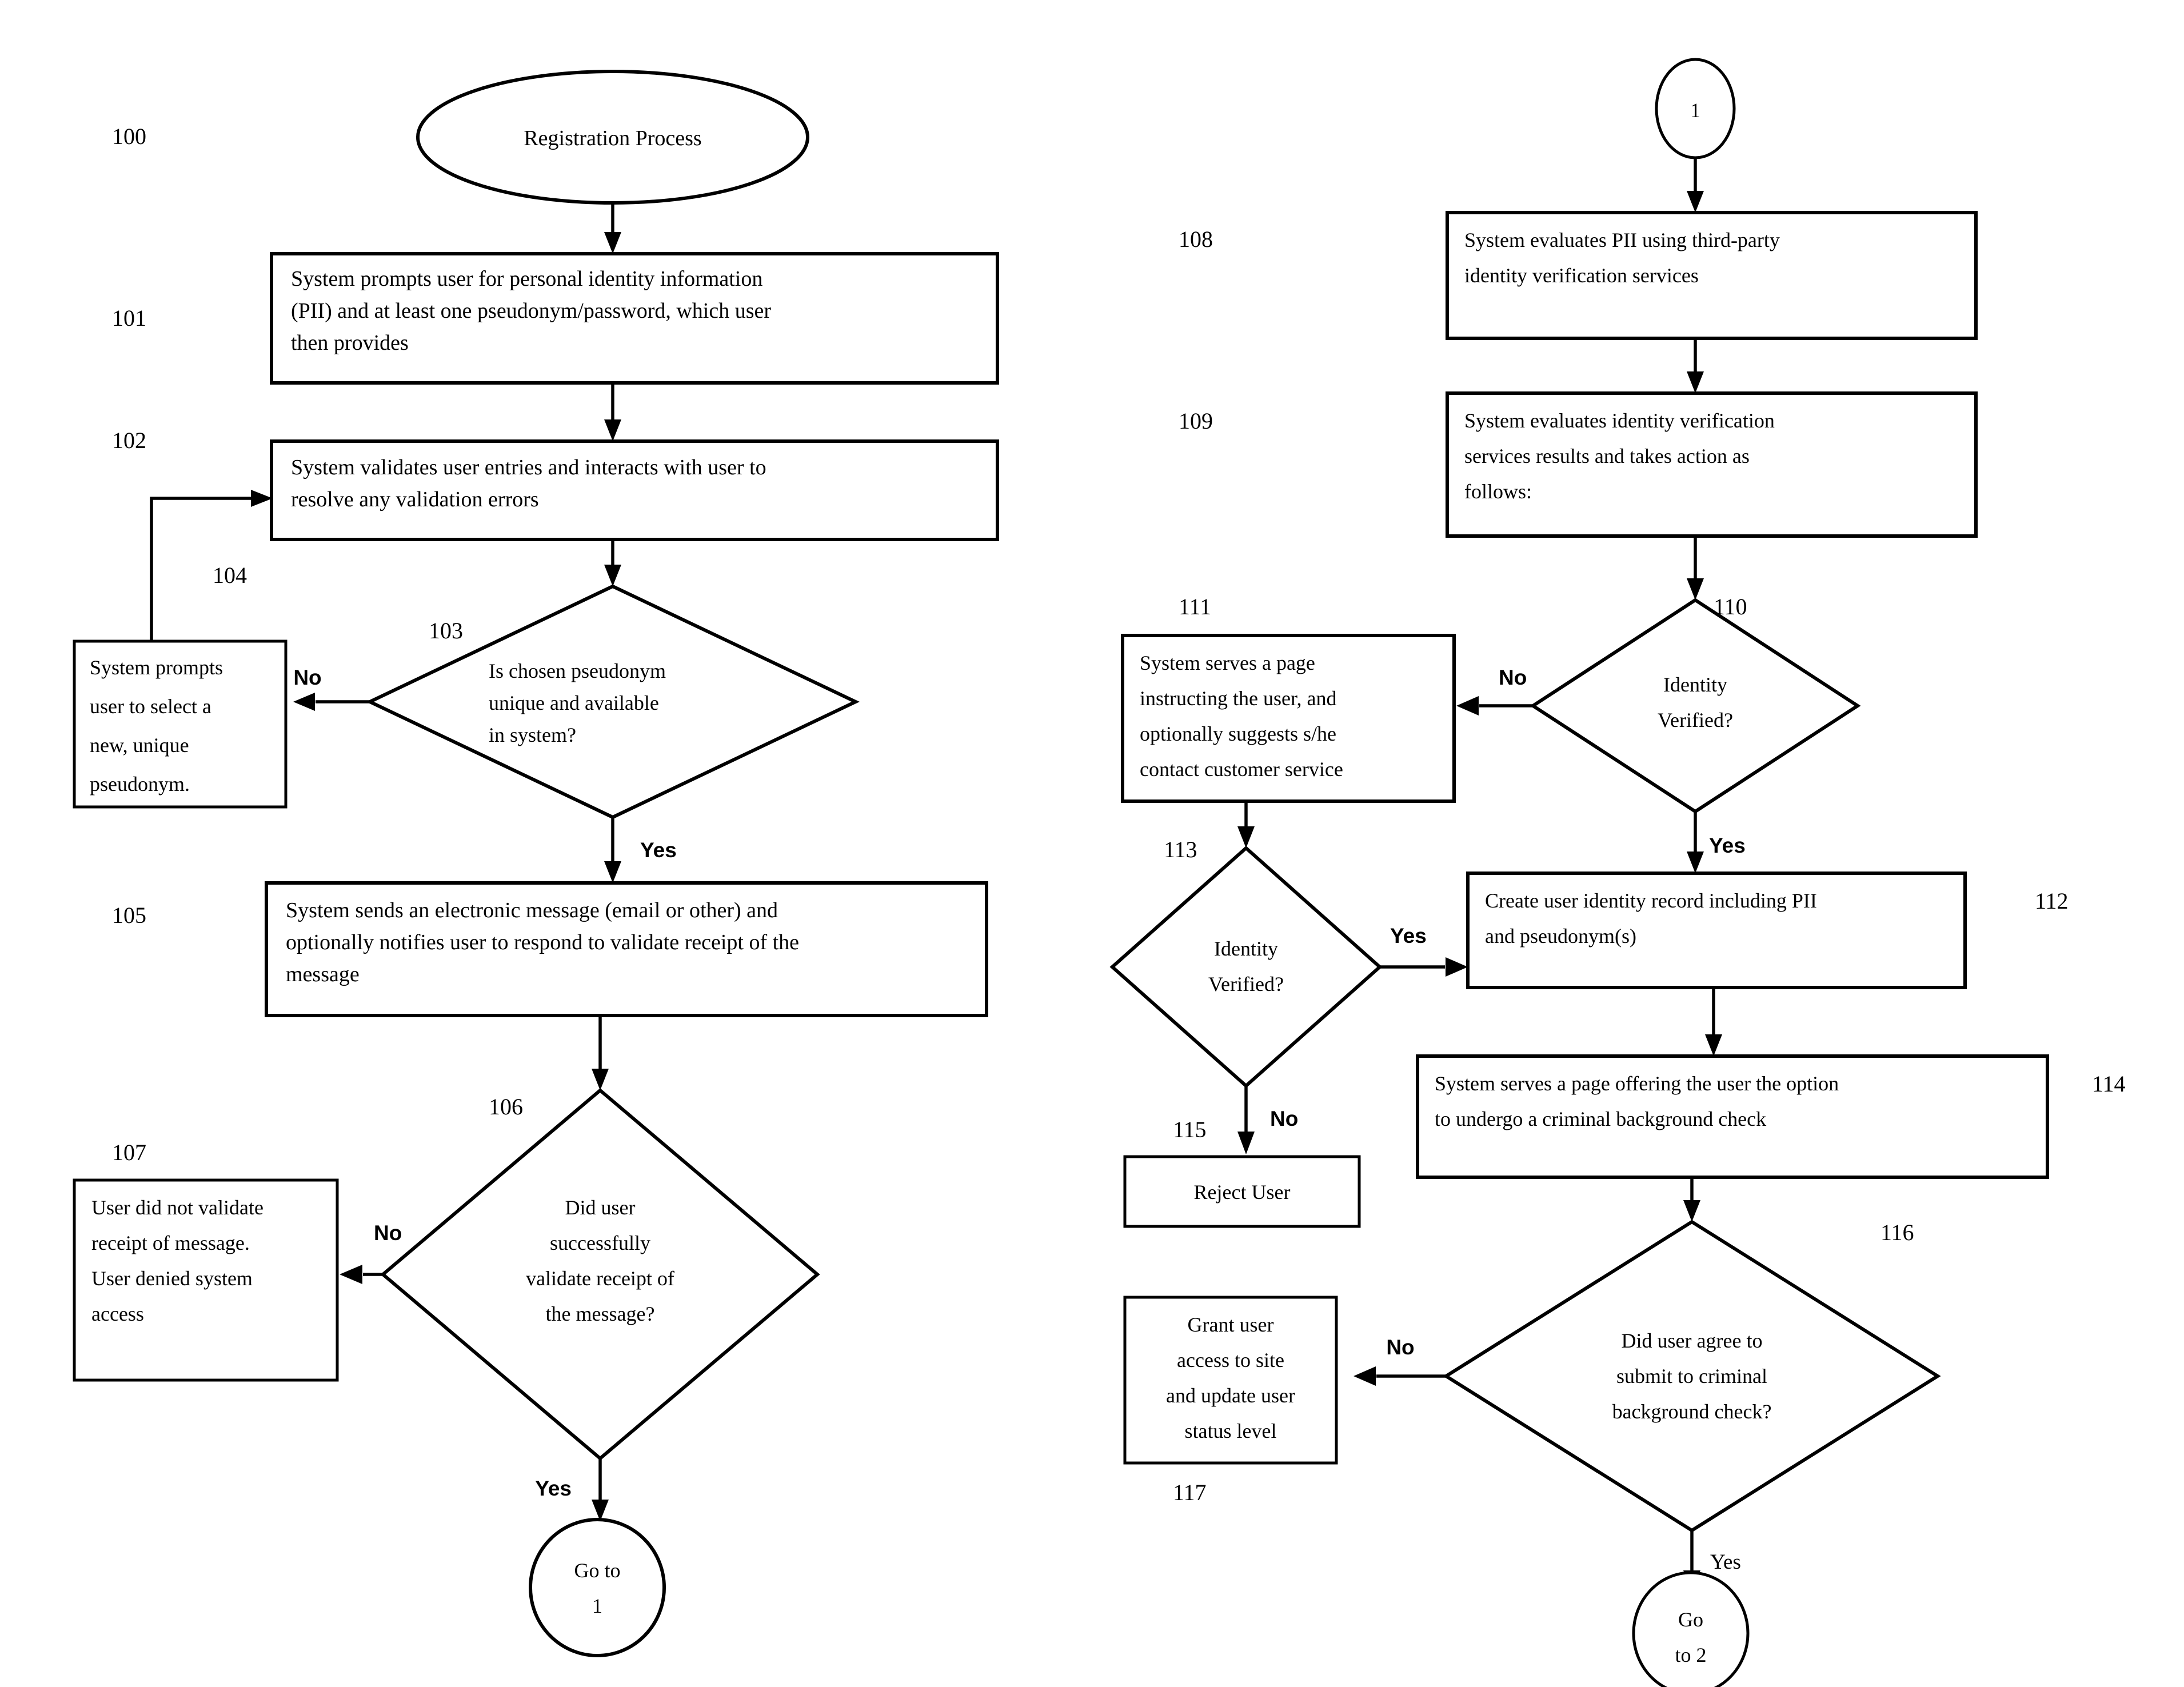 The width and height of the screenshot is (2184, 1687). I want to click on node-goto-2-line-1: Go, so click(1690, 1619).